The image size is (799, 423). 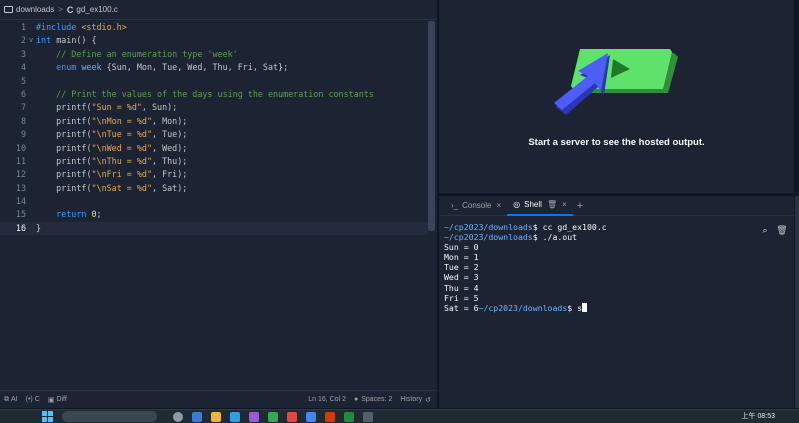 I want to click on code-text: #include <stdio.h>, so click(x=81, y=27).